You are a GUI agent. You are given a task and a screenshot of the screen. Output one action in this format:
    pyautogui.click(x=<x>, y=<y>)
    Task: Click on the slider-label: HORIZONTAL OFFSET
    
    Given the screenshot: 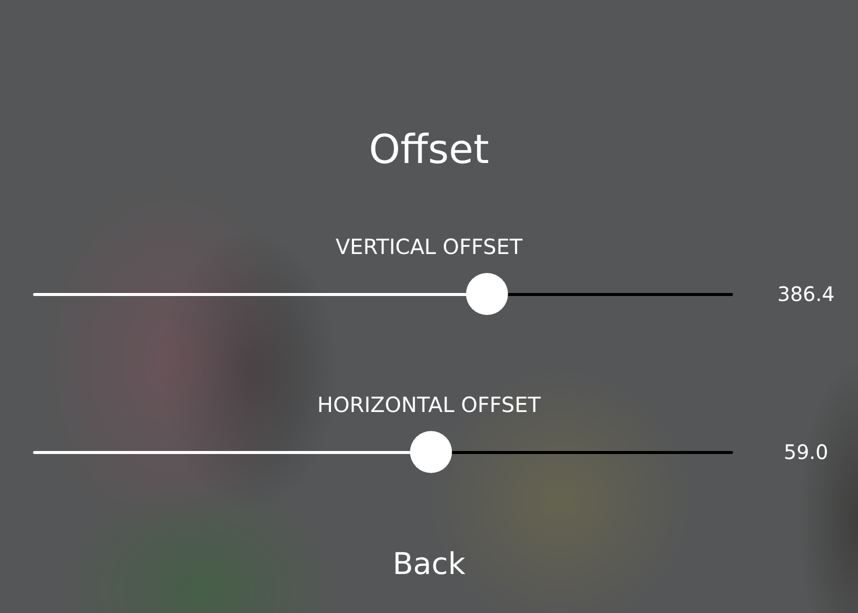 What is the action you would take?
    pyautogui.click(x=429, y=405)
    